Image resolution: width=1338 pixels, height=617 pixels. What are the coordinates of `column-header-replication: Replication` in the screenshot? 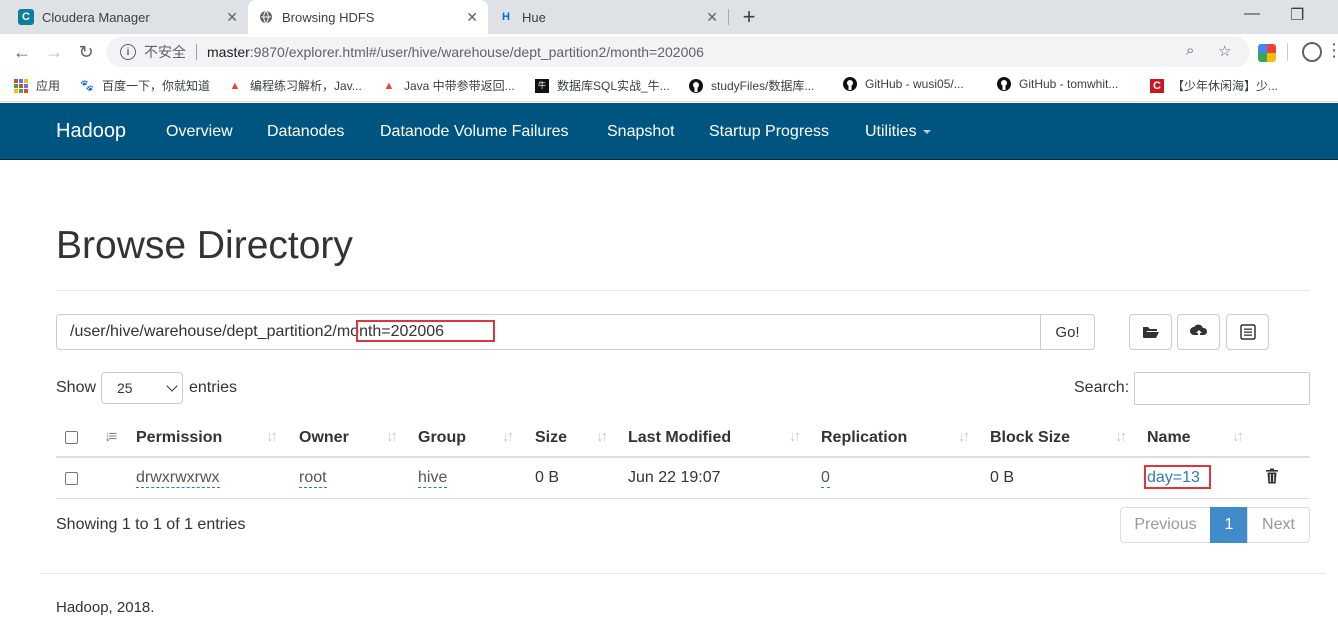 It's located at (864, 438).